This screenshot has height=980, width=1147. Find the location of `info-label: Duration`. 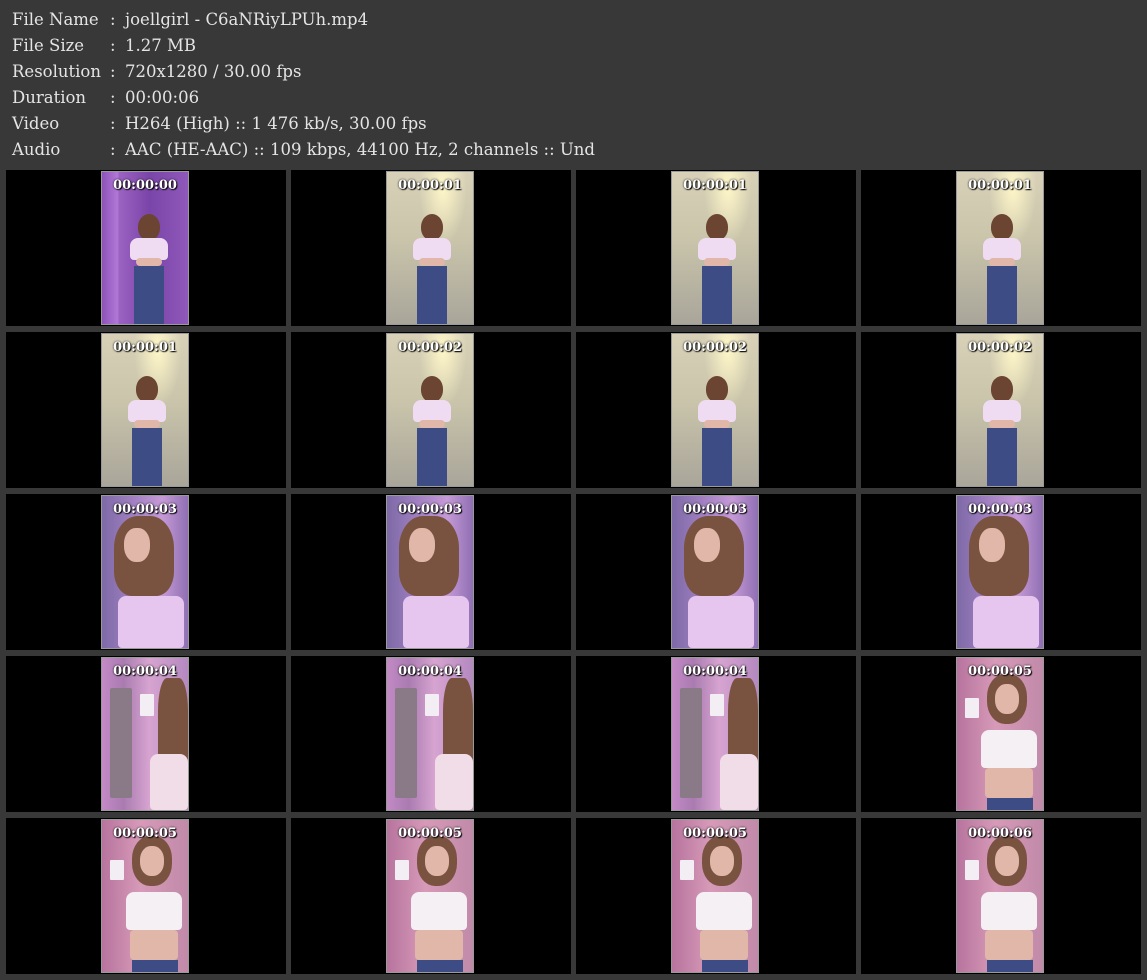

info-label: Duration is located at coordinates (49, 97).